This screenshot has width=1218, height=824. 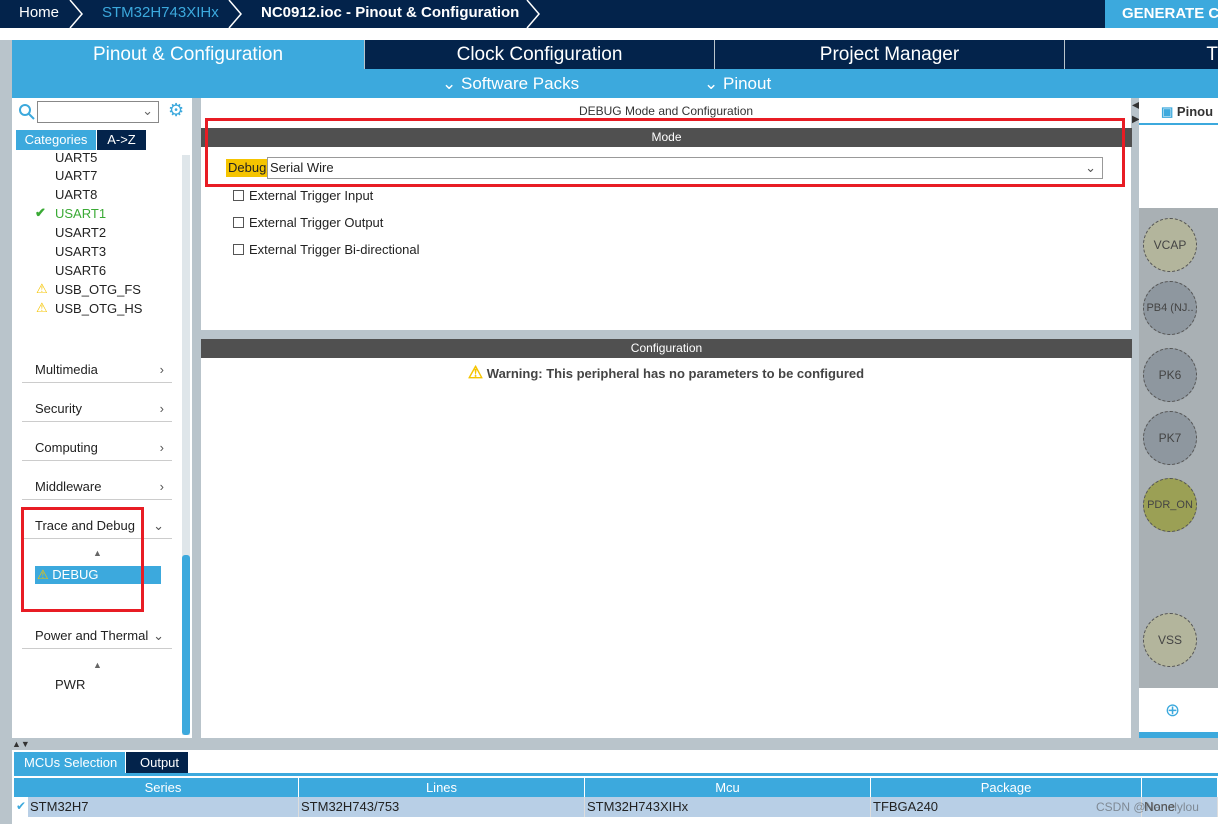 What do you see at coordinates (1178, 124) in the screenshot?
I see `tab-underline` at bounding box center [1178, 124].